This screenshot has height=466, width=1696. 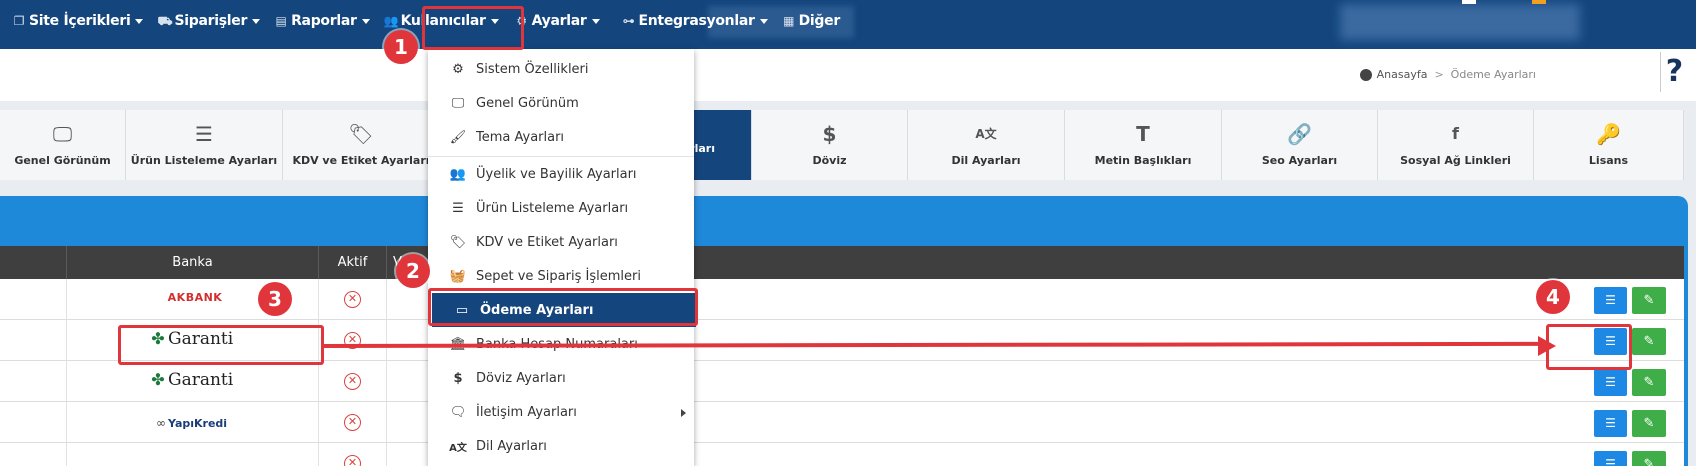 What do you see at coordinates (692, 21) in the screenshot?
I see `nav-entegrasyonlar: ⊶ Entegrasyonlar` at bounding box center [692, 21].